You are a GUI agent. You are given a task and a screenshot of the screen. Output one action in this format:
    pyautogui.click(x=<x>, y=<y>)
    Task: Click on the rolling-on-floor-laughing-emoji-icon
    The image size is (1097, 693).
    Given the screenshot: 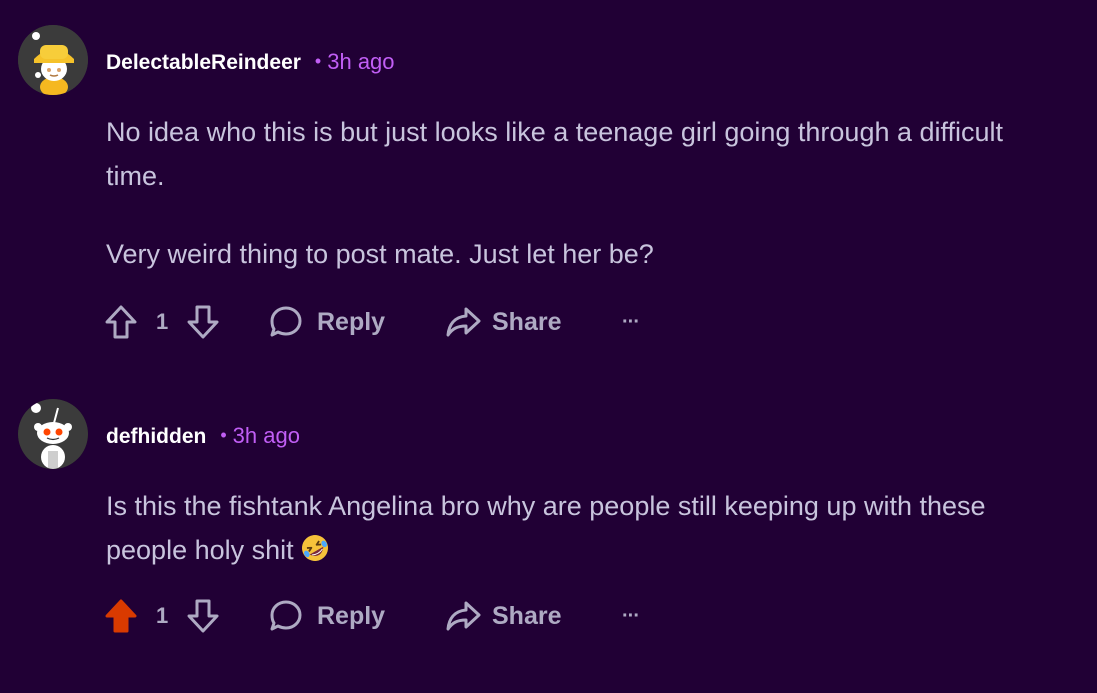 What is the action you would take?
    pyautogui.click(x=314, y=548)
    